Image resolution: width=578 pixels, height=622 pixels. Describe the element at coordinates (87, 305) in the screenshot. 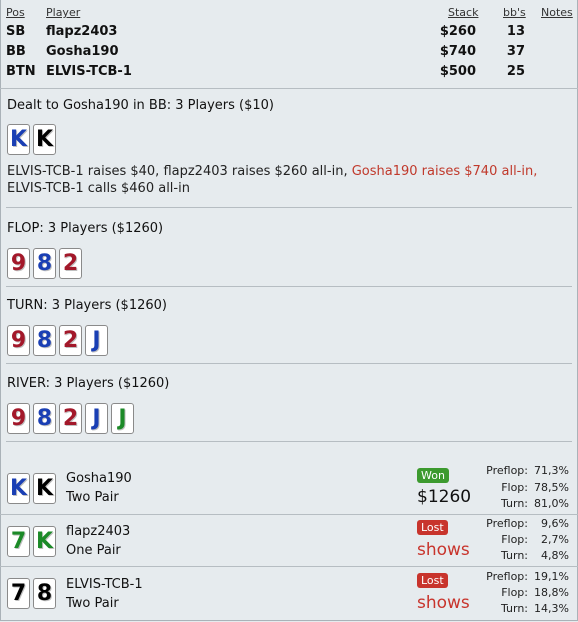

I see `turn-title: TURN: 3 Players ($1260)` at that location.